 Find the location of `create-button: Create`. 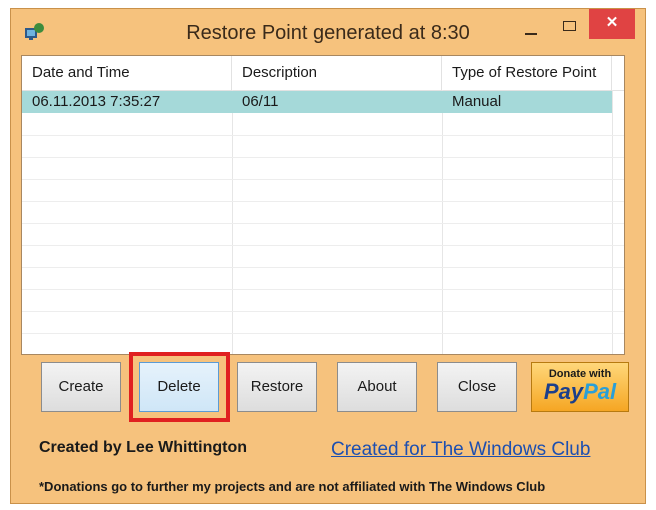

create-button: Create is located at coordinates (81, 387).